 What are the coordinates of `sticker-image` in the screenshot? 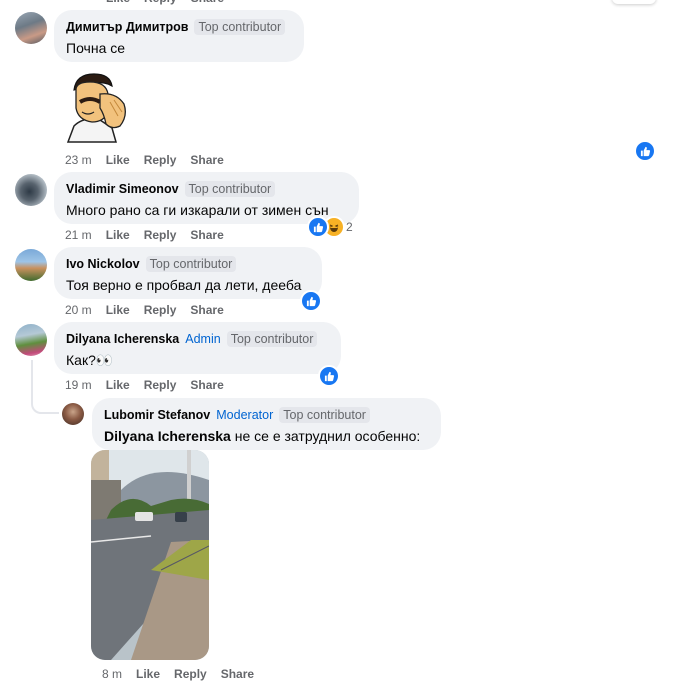 It's located at (96, 106).